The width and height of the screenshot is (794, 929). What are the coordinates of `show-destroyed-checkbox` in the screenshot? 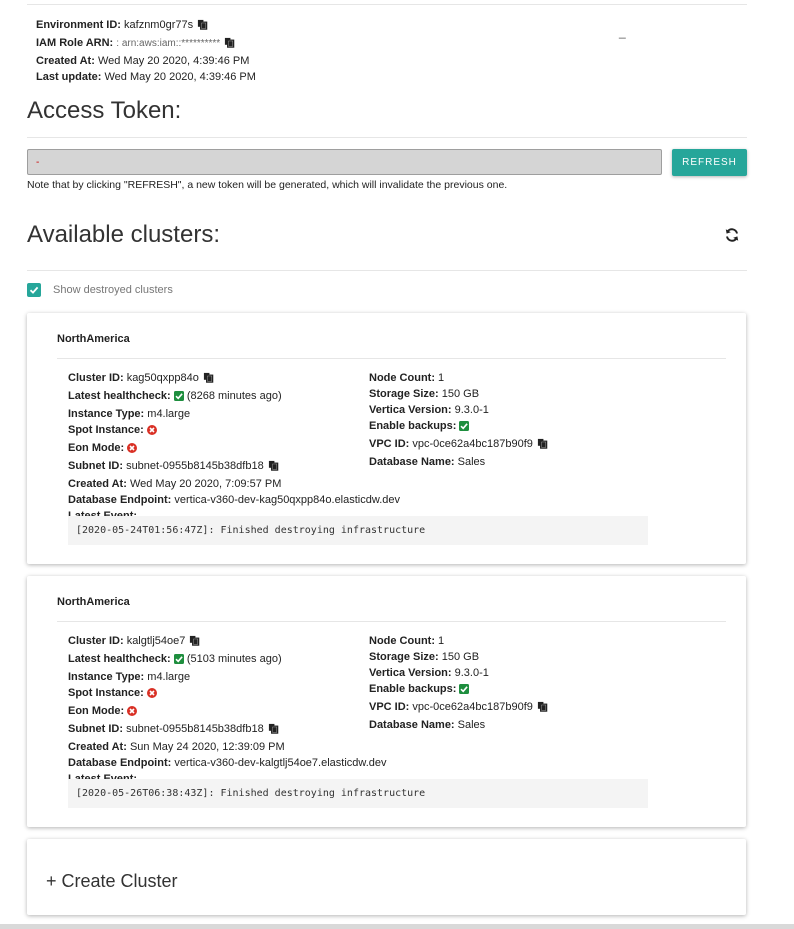 It's located at (34, 290).